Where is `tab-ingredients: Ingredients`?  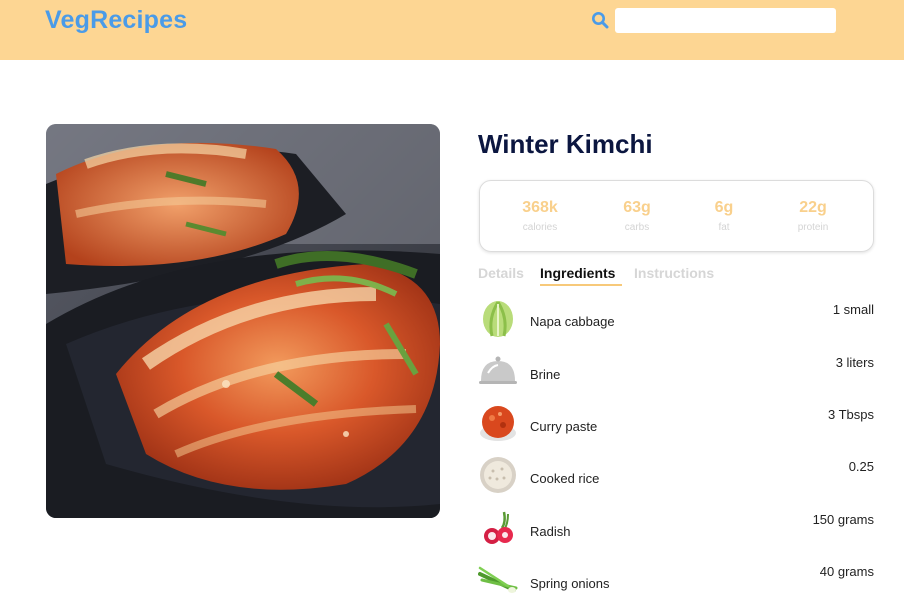
tab-ingredients: Ingredients is located at coordinates (577, 273).